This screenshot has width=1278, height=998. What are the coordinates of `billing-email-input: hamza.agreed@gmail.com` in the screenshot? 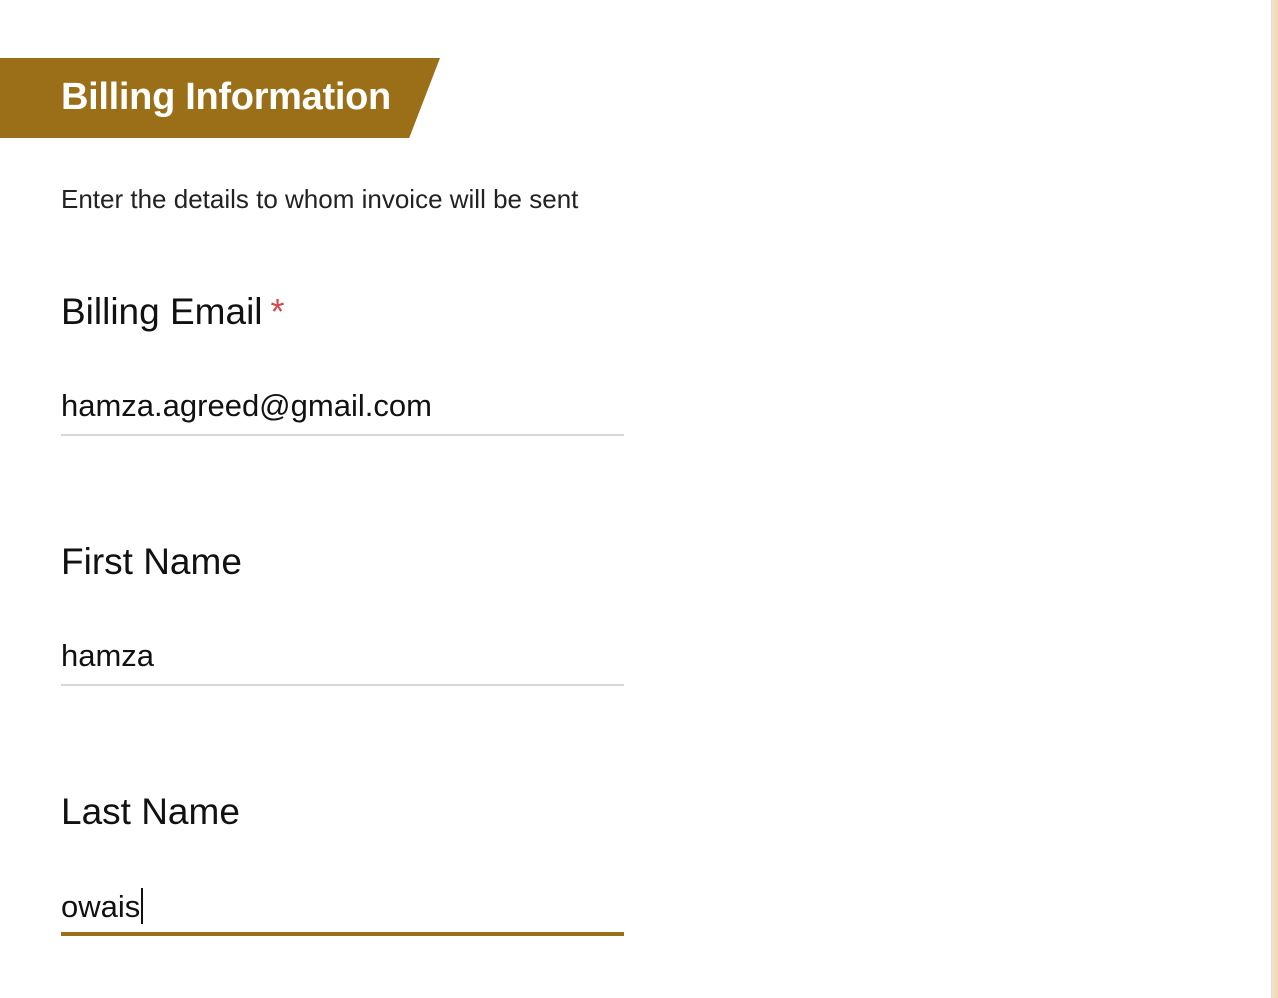 It's located at (342, 410).